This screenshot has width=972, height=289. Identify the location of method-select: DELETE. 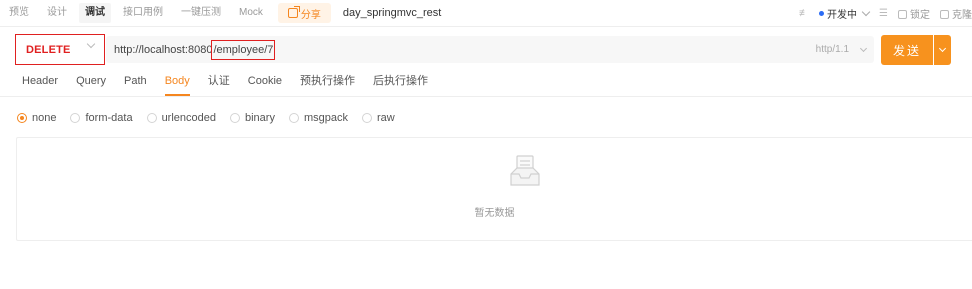
(60, 49).